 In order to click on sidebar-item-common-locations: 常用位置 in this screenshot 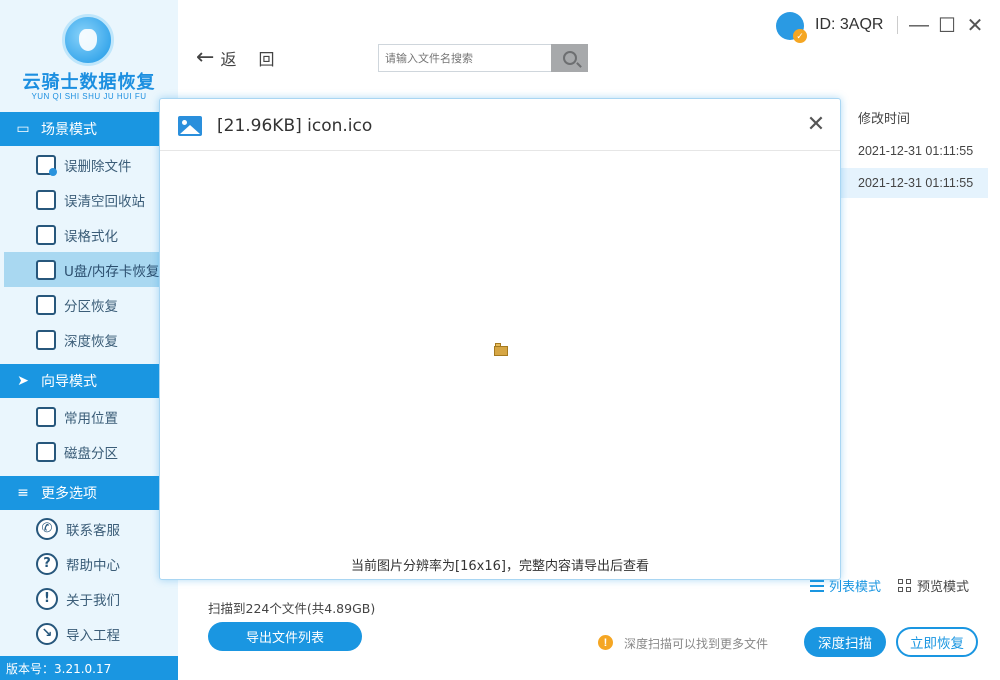, I will do `click(82, 416)`.